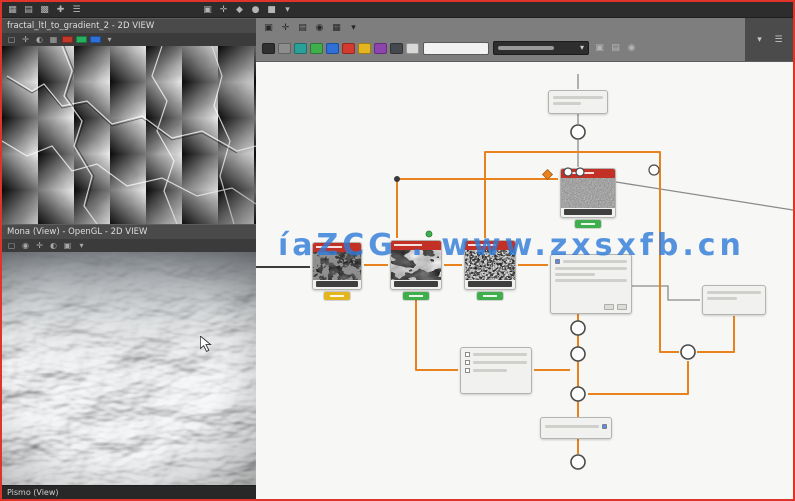 This screenshot has height=501, width=795. I want to click on contrast-icon: ◐, so click(39, 39).